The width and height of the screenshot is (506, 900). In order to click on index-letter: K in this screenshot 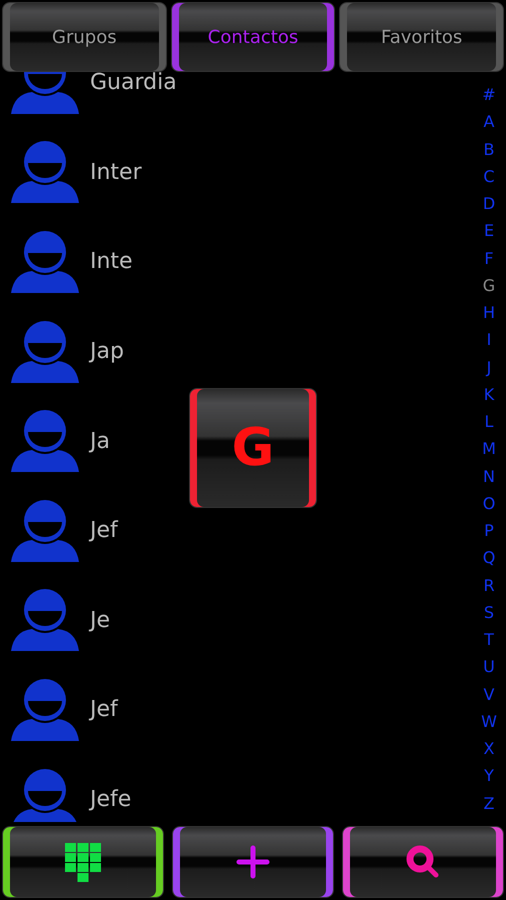, I will do `click(489, 394)`.